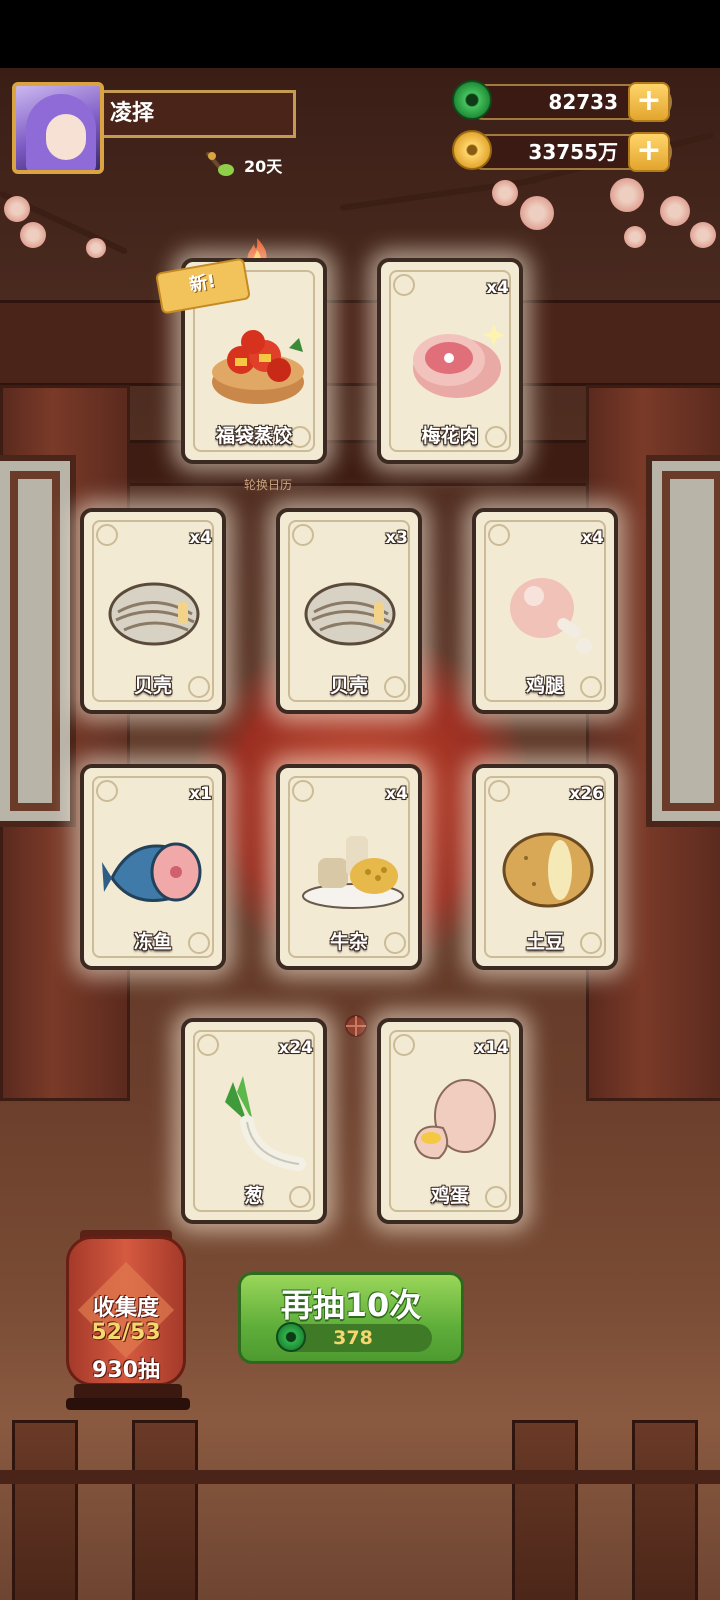 The image size is (720, 1600). What do you see at coordinates (258, 367) in the screenshot?
I see `dumpling-basket-icon` at bounding box center [258, 367].